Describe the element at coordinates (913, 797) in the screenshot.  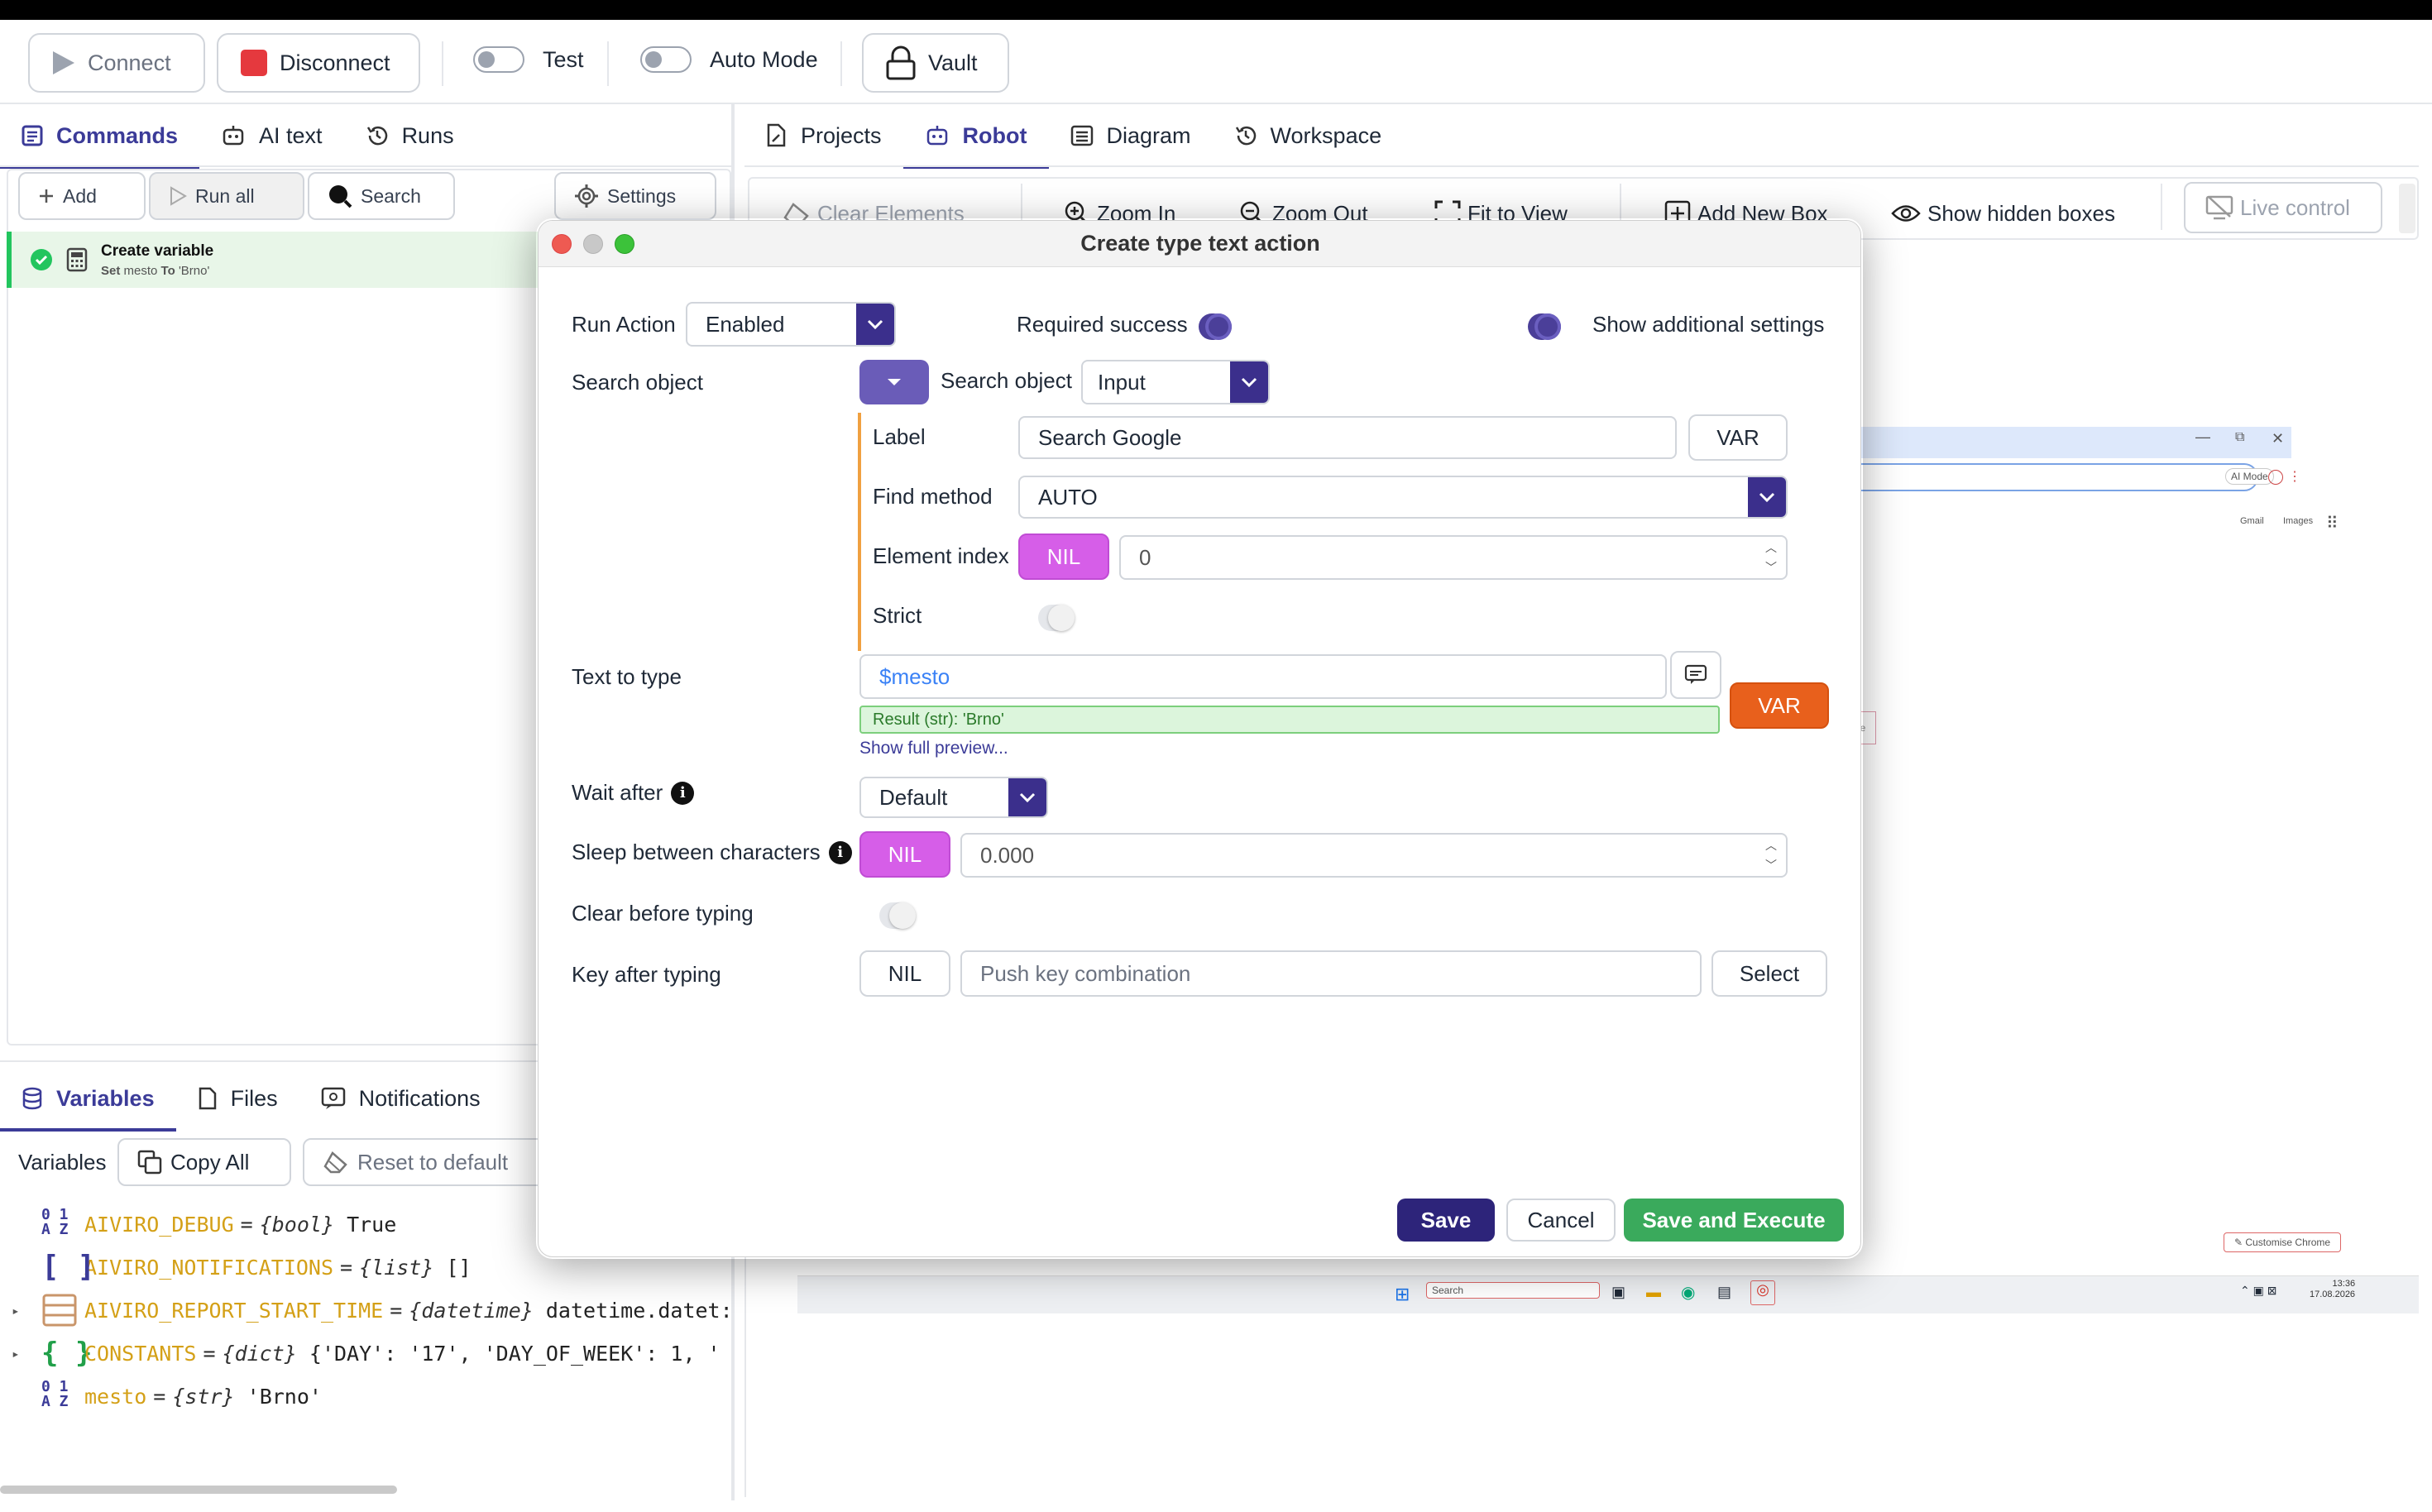
I see `wait-after-value: Default` at that location.